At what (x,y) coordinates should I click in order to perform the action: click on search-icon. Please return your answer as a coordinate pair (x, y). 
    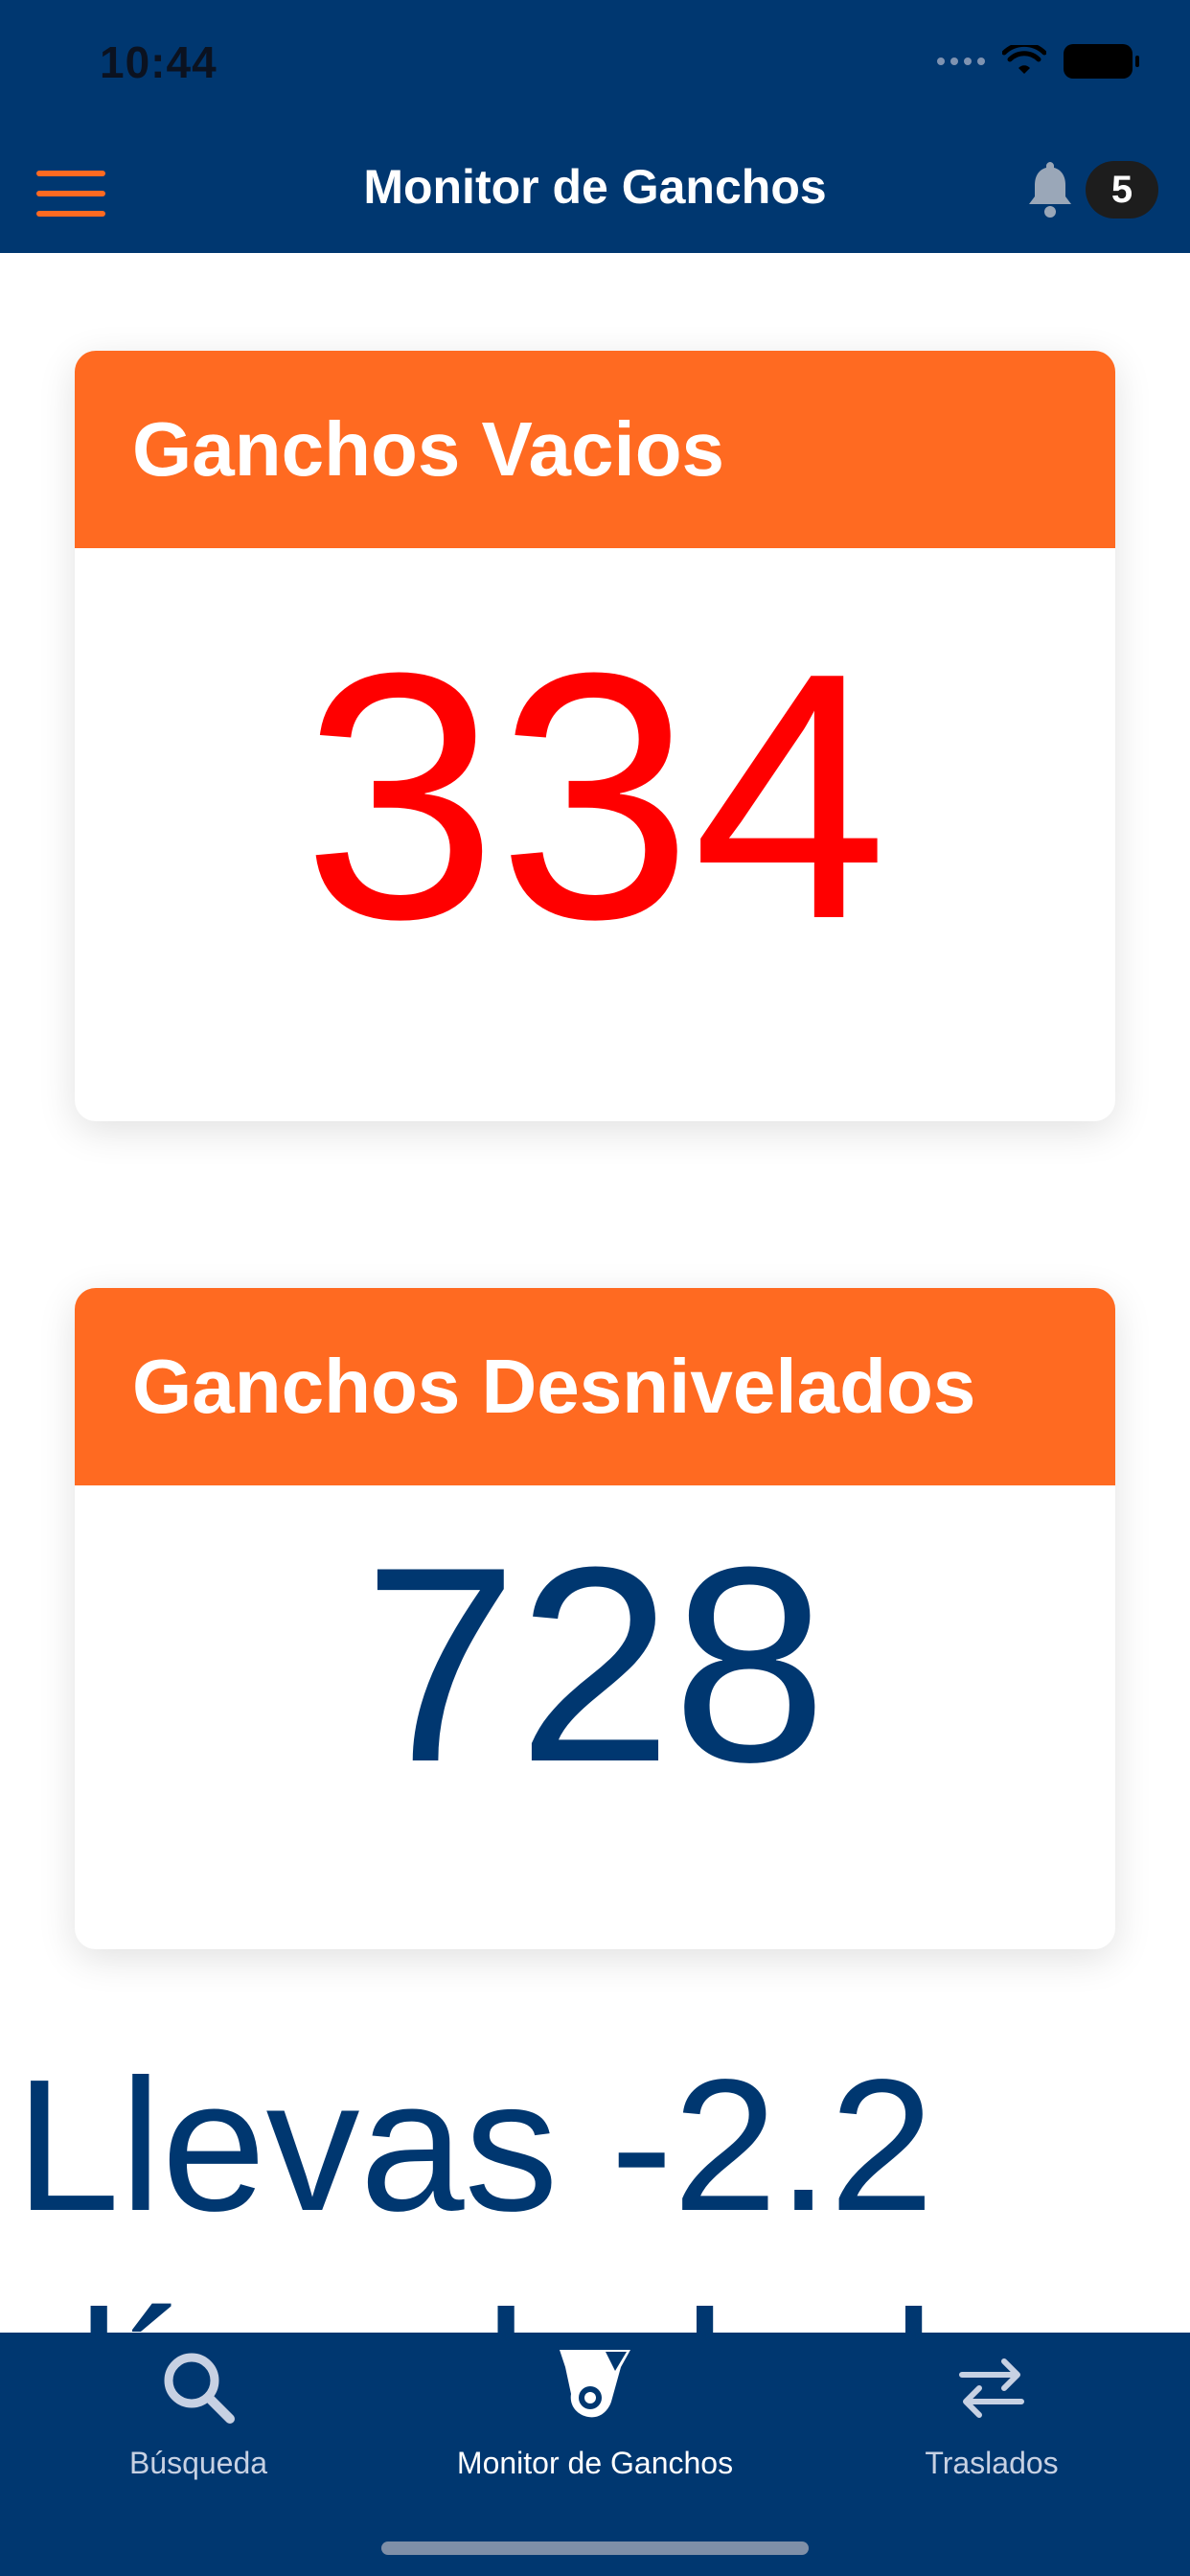
    Looking at the image, I should click on (199, 2388).